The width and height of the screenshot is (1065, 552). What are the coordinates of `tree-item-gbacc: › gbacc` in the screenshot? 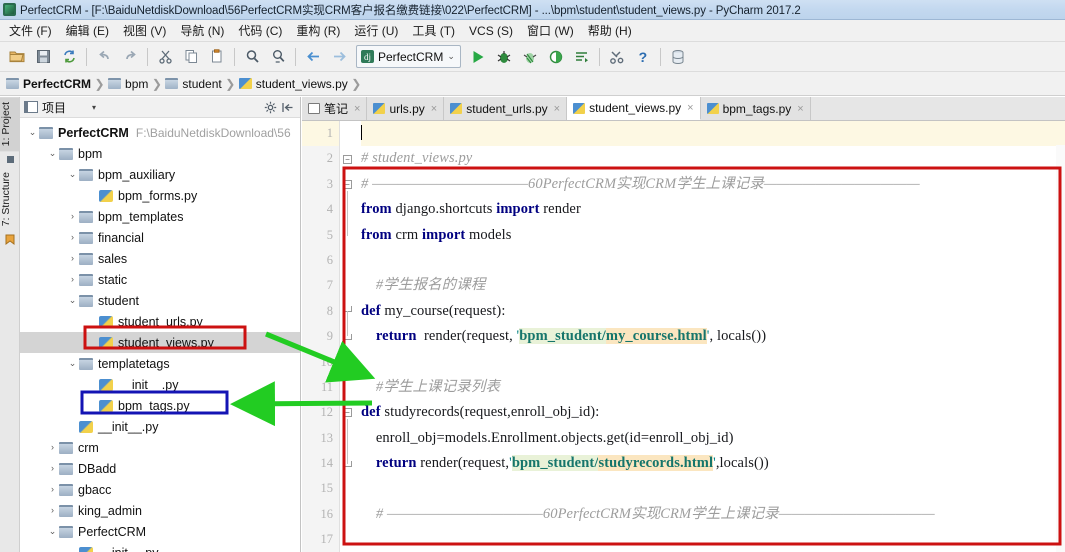 It's located at (160, 489).